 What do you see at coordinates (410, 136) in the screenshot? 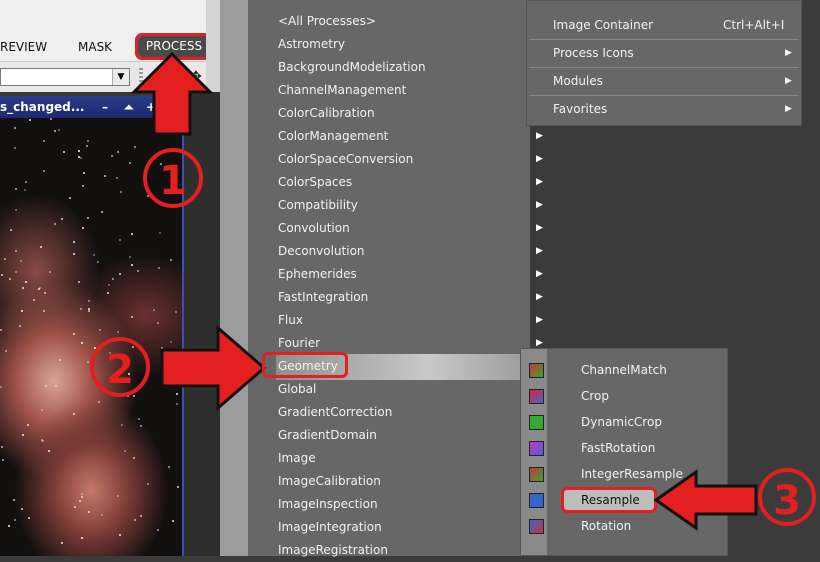
I see `process-menu-item: ColorManagement ▶` at bounding box center [410, 136].